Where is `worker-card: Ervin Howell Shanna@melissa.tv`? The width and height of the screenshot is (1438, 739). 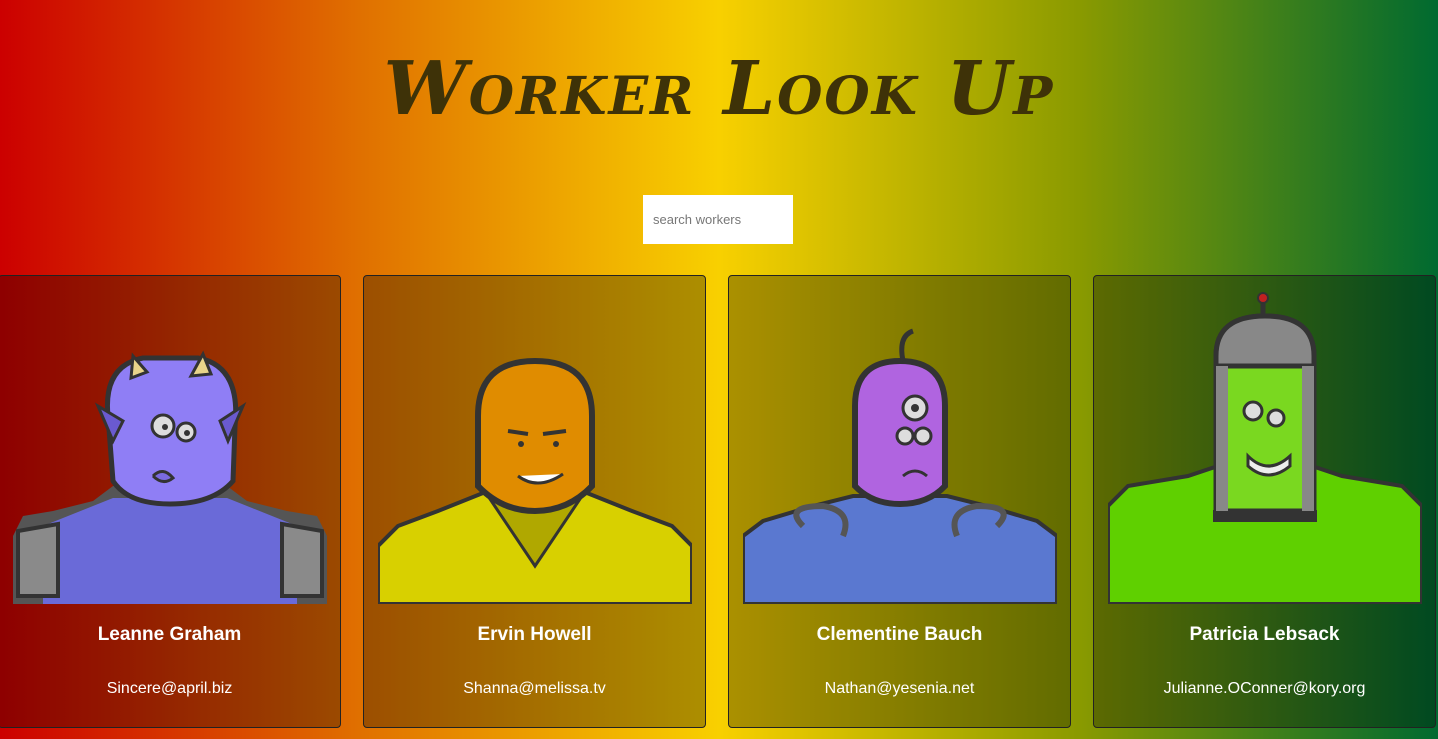
worker-card: Ervin Howell Shanna@melissa.tv is located at coordinates (534, 501).